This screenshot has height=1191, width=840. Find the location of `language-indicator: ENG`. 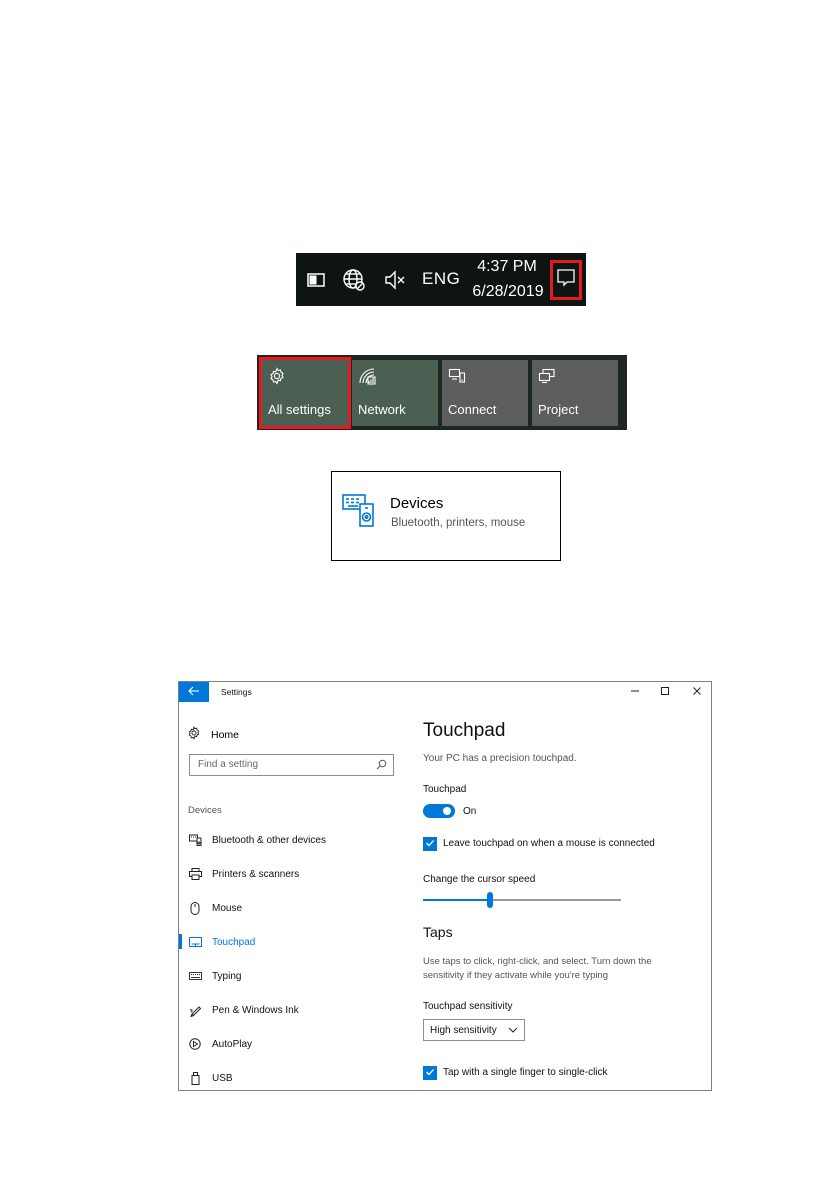

language-indicator: ENG is located at coordinates (441, 279).